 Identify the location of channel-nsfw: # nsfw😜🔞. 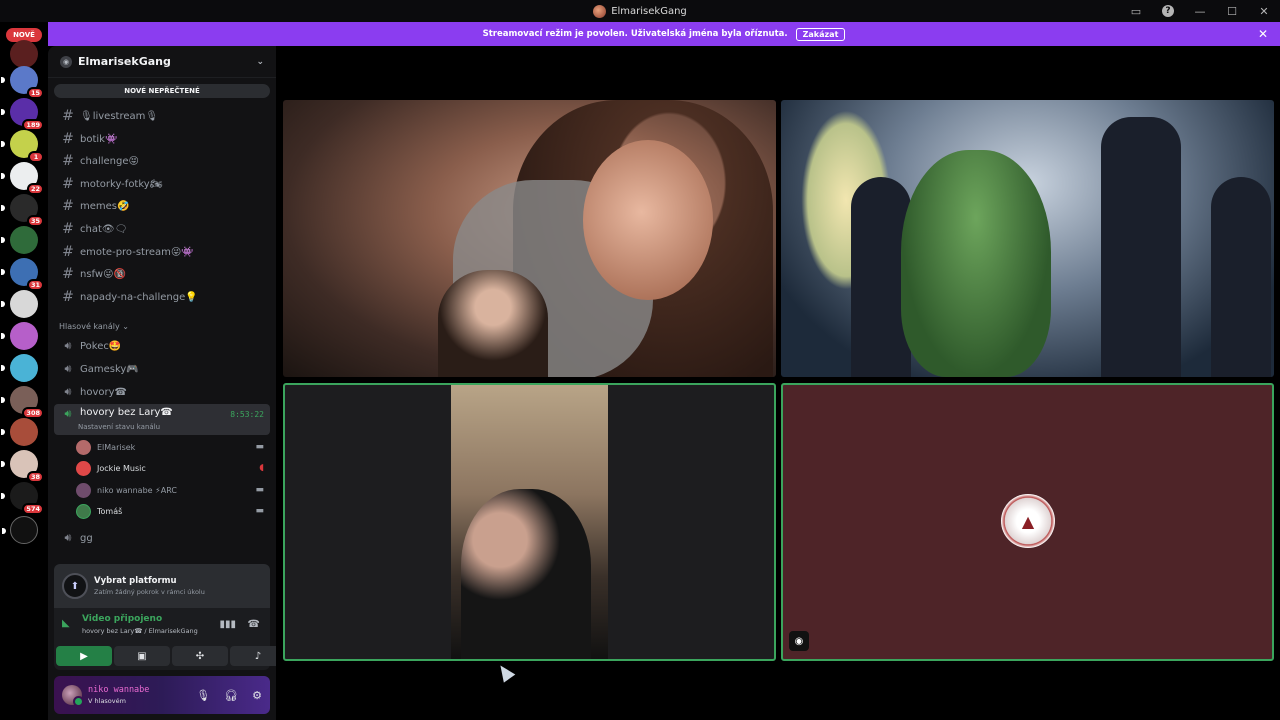
(162, 274).